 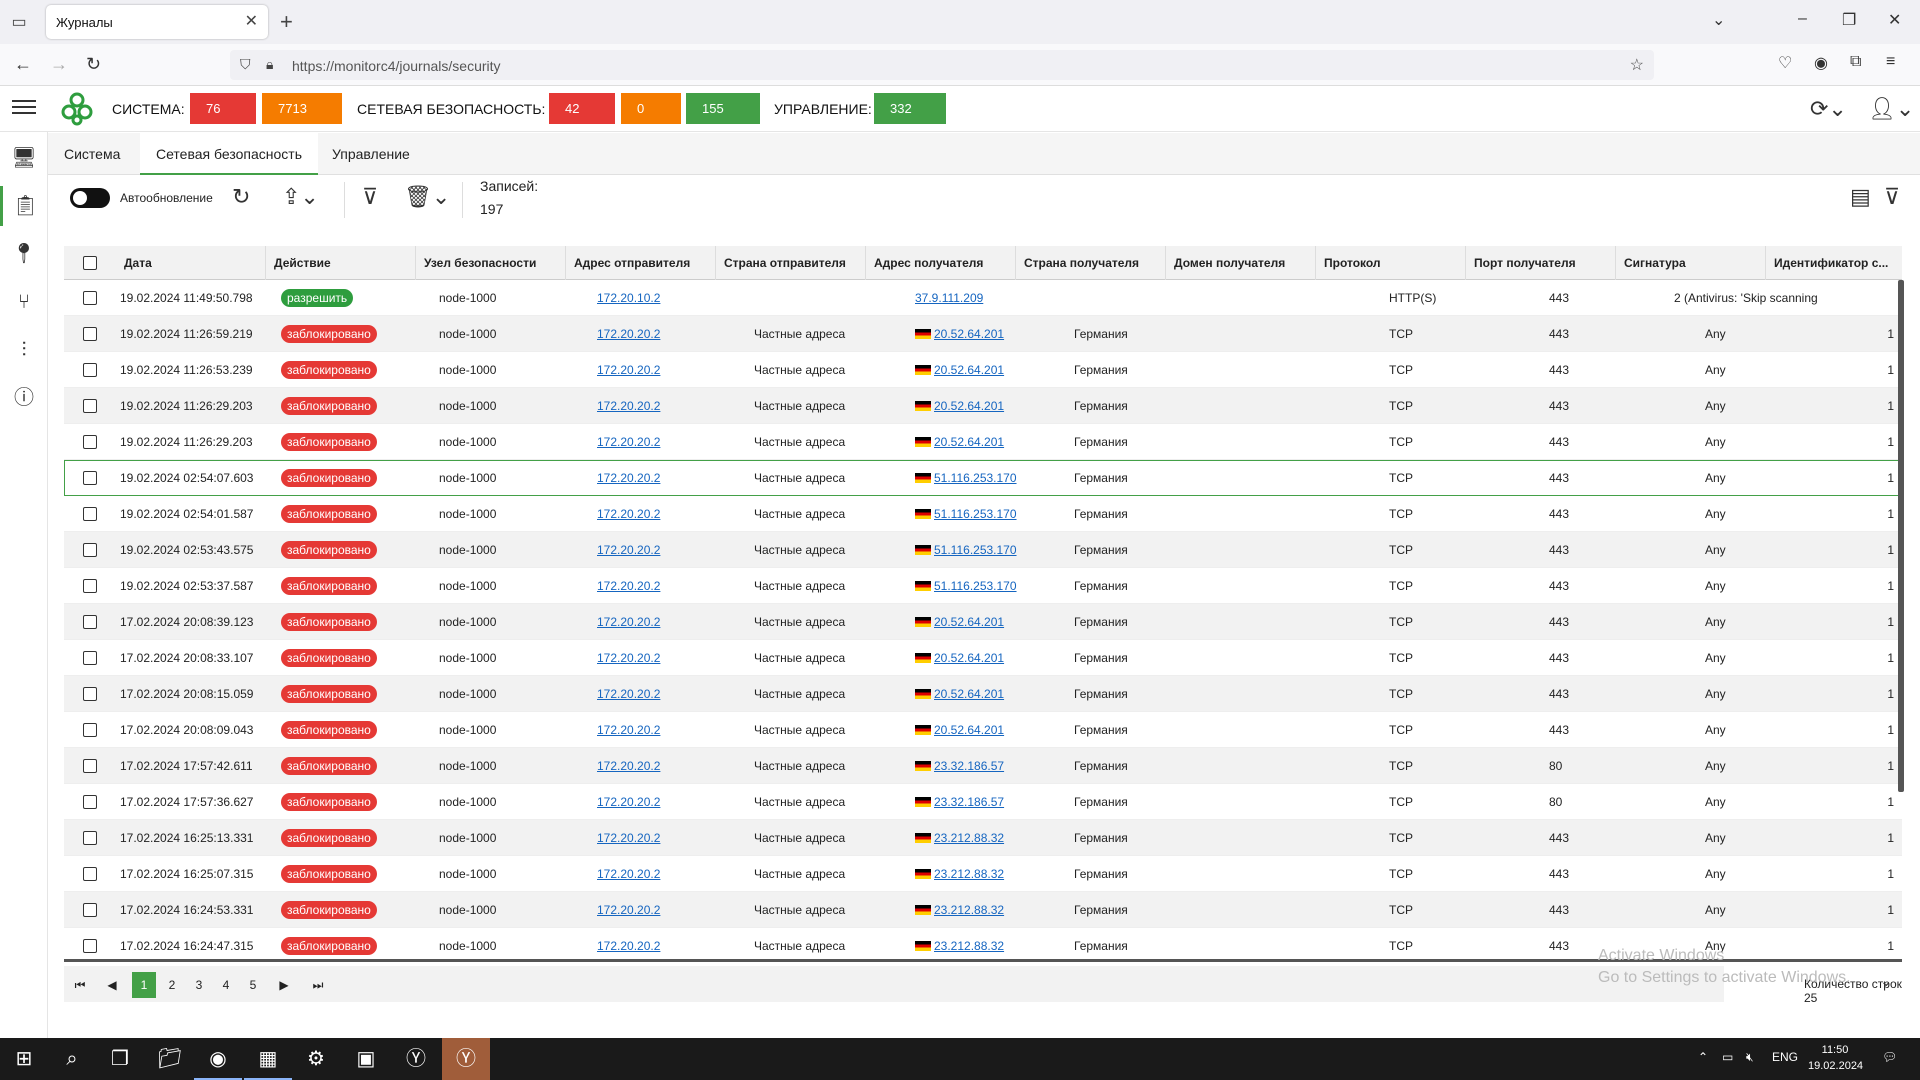 What do you see at coordinates (318, 985) in the screenshot?
I see `last-page-icon: ⏭` at bounding box center [318, 985].